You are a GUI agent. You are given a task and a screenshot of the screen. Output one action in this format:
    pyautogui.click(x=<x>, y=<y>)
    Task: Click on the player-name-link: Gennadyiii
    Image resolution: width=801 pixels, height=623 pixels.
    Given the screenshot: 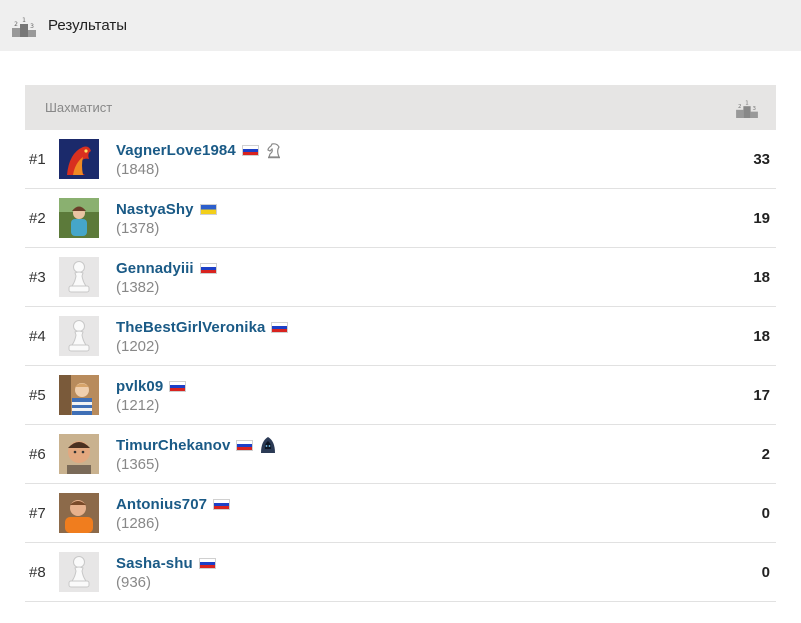 What is the action you would take?
    pyautogui.click(x=155, y=268)
    